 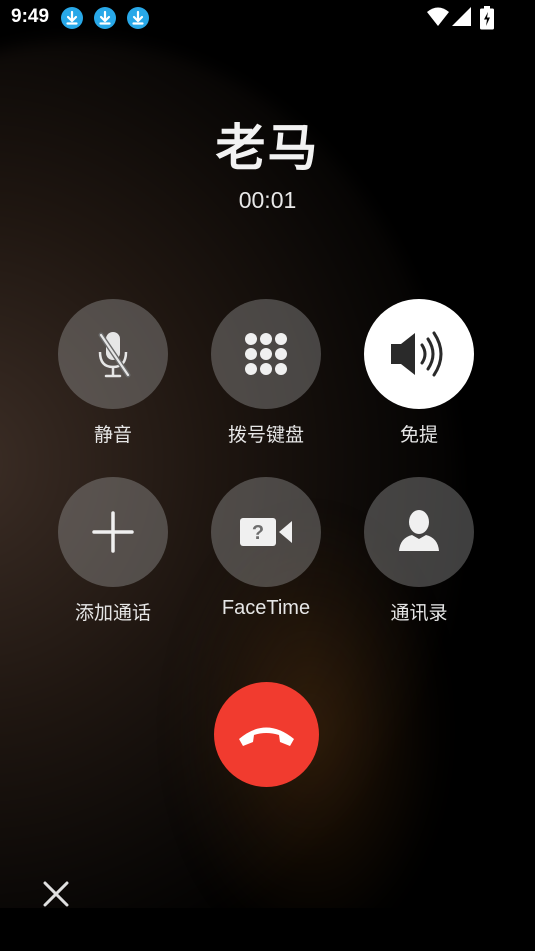 I want to click on mute-label: 静音, so click(x=112, y=435).